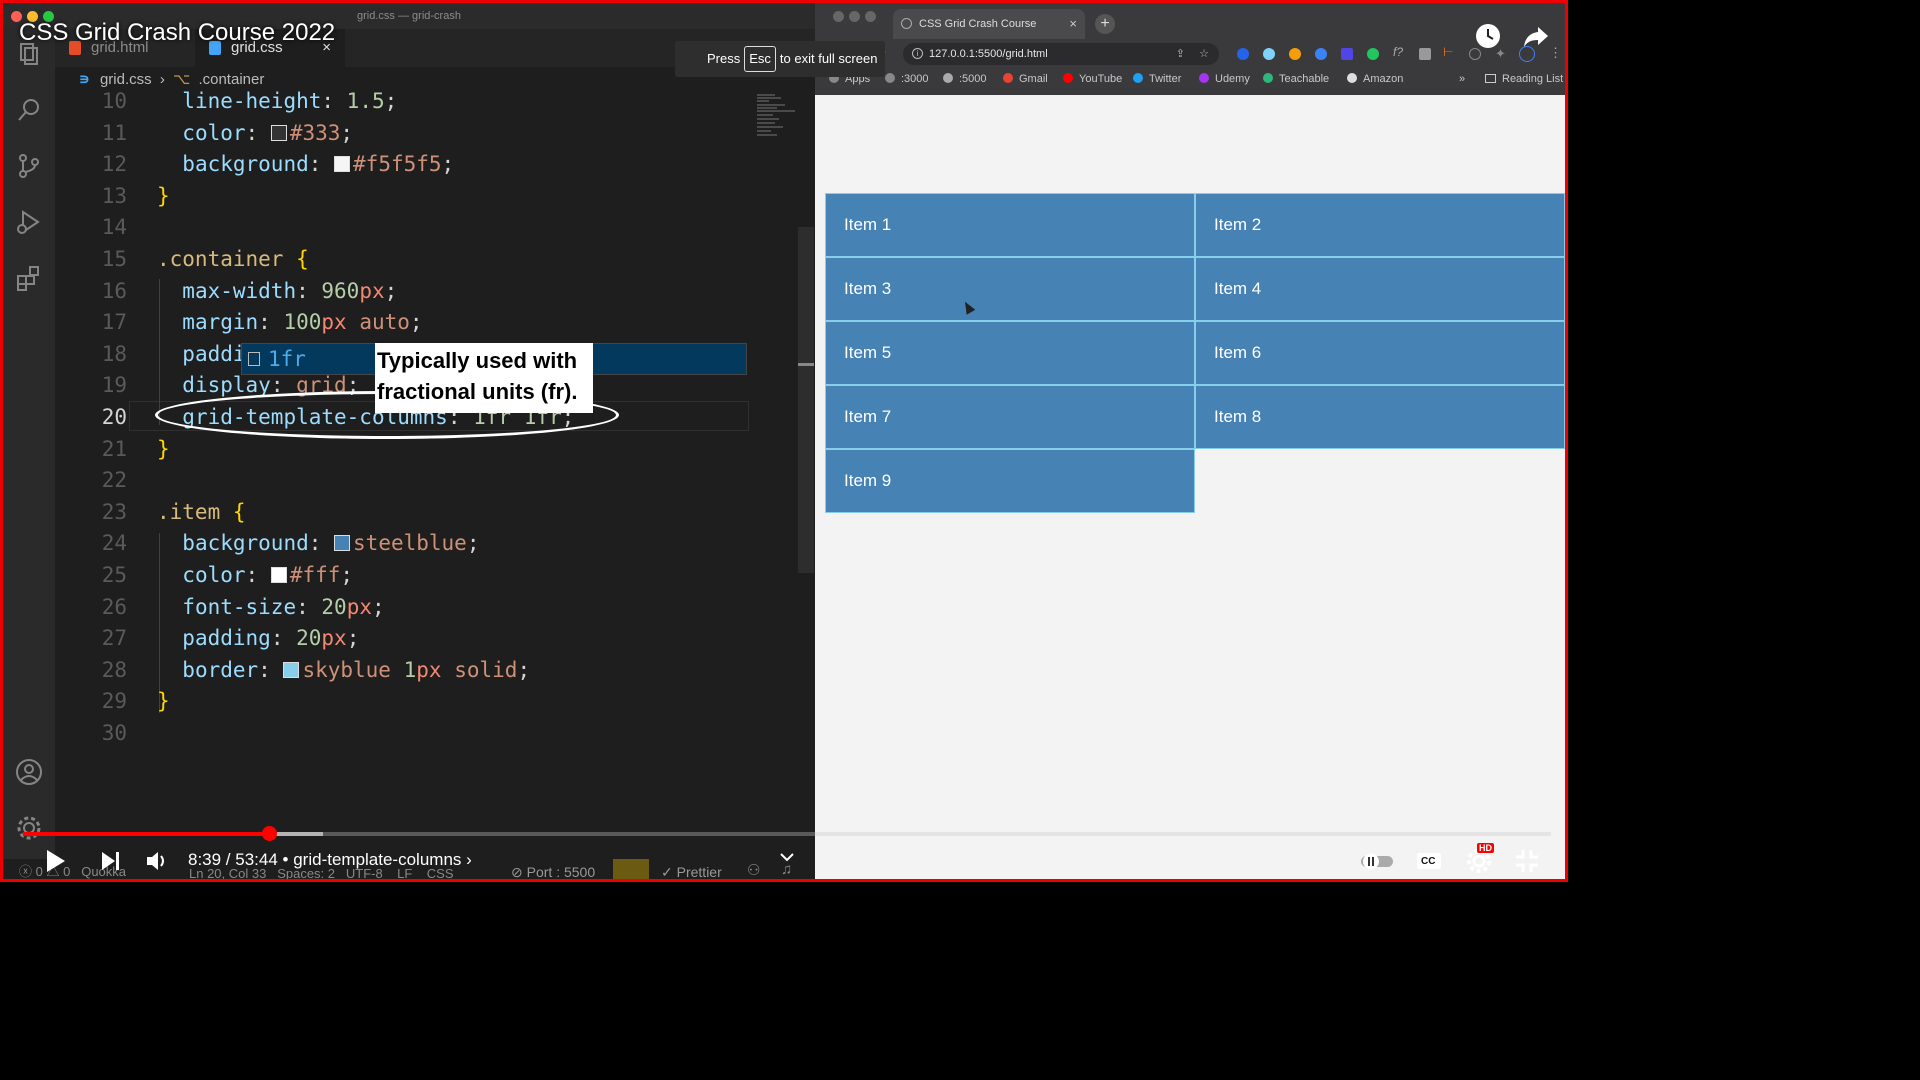 The image size is (1920, 1080). I want to click on close-tab-icon: ×, so click(1073, 24).